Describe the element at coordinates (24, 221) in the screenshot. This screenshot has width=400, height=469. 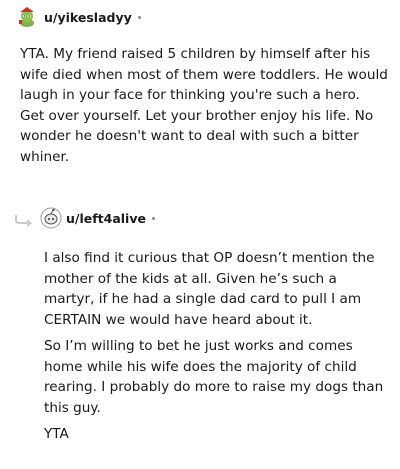
I see `reply-arrow-icon` at that location.